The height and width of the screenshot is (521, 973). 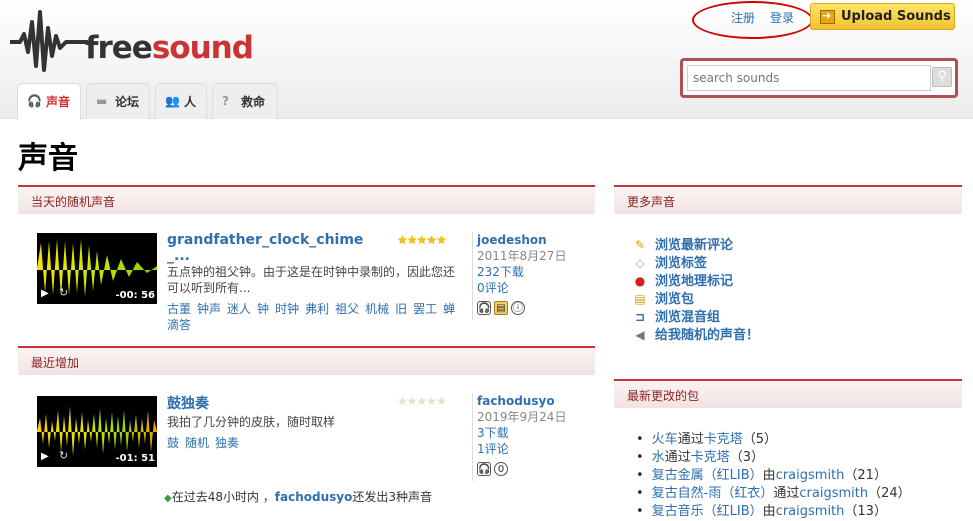 I want to click on pack-link: 复古音乐（红LIB）, so click(x=707, y=511).